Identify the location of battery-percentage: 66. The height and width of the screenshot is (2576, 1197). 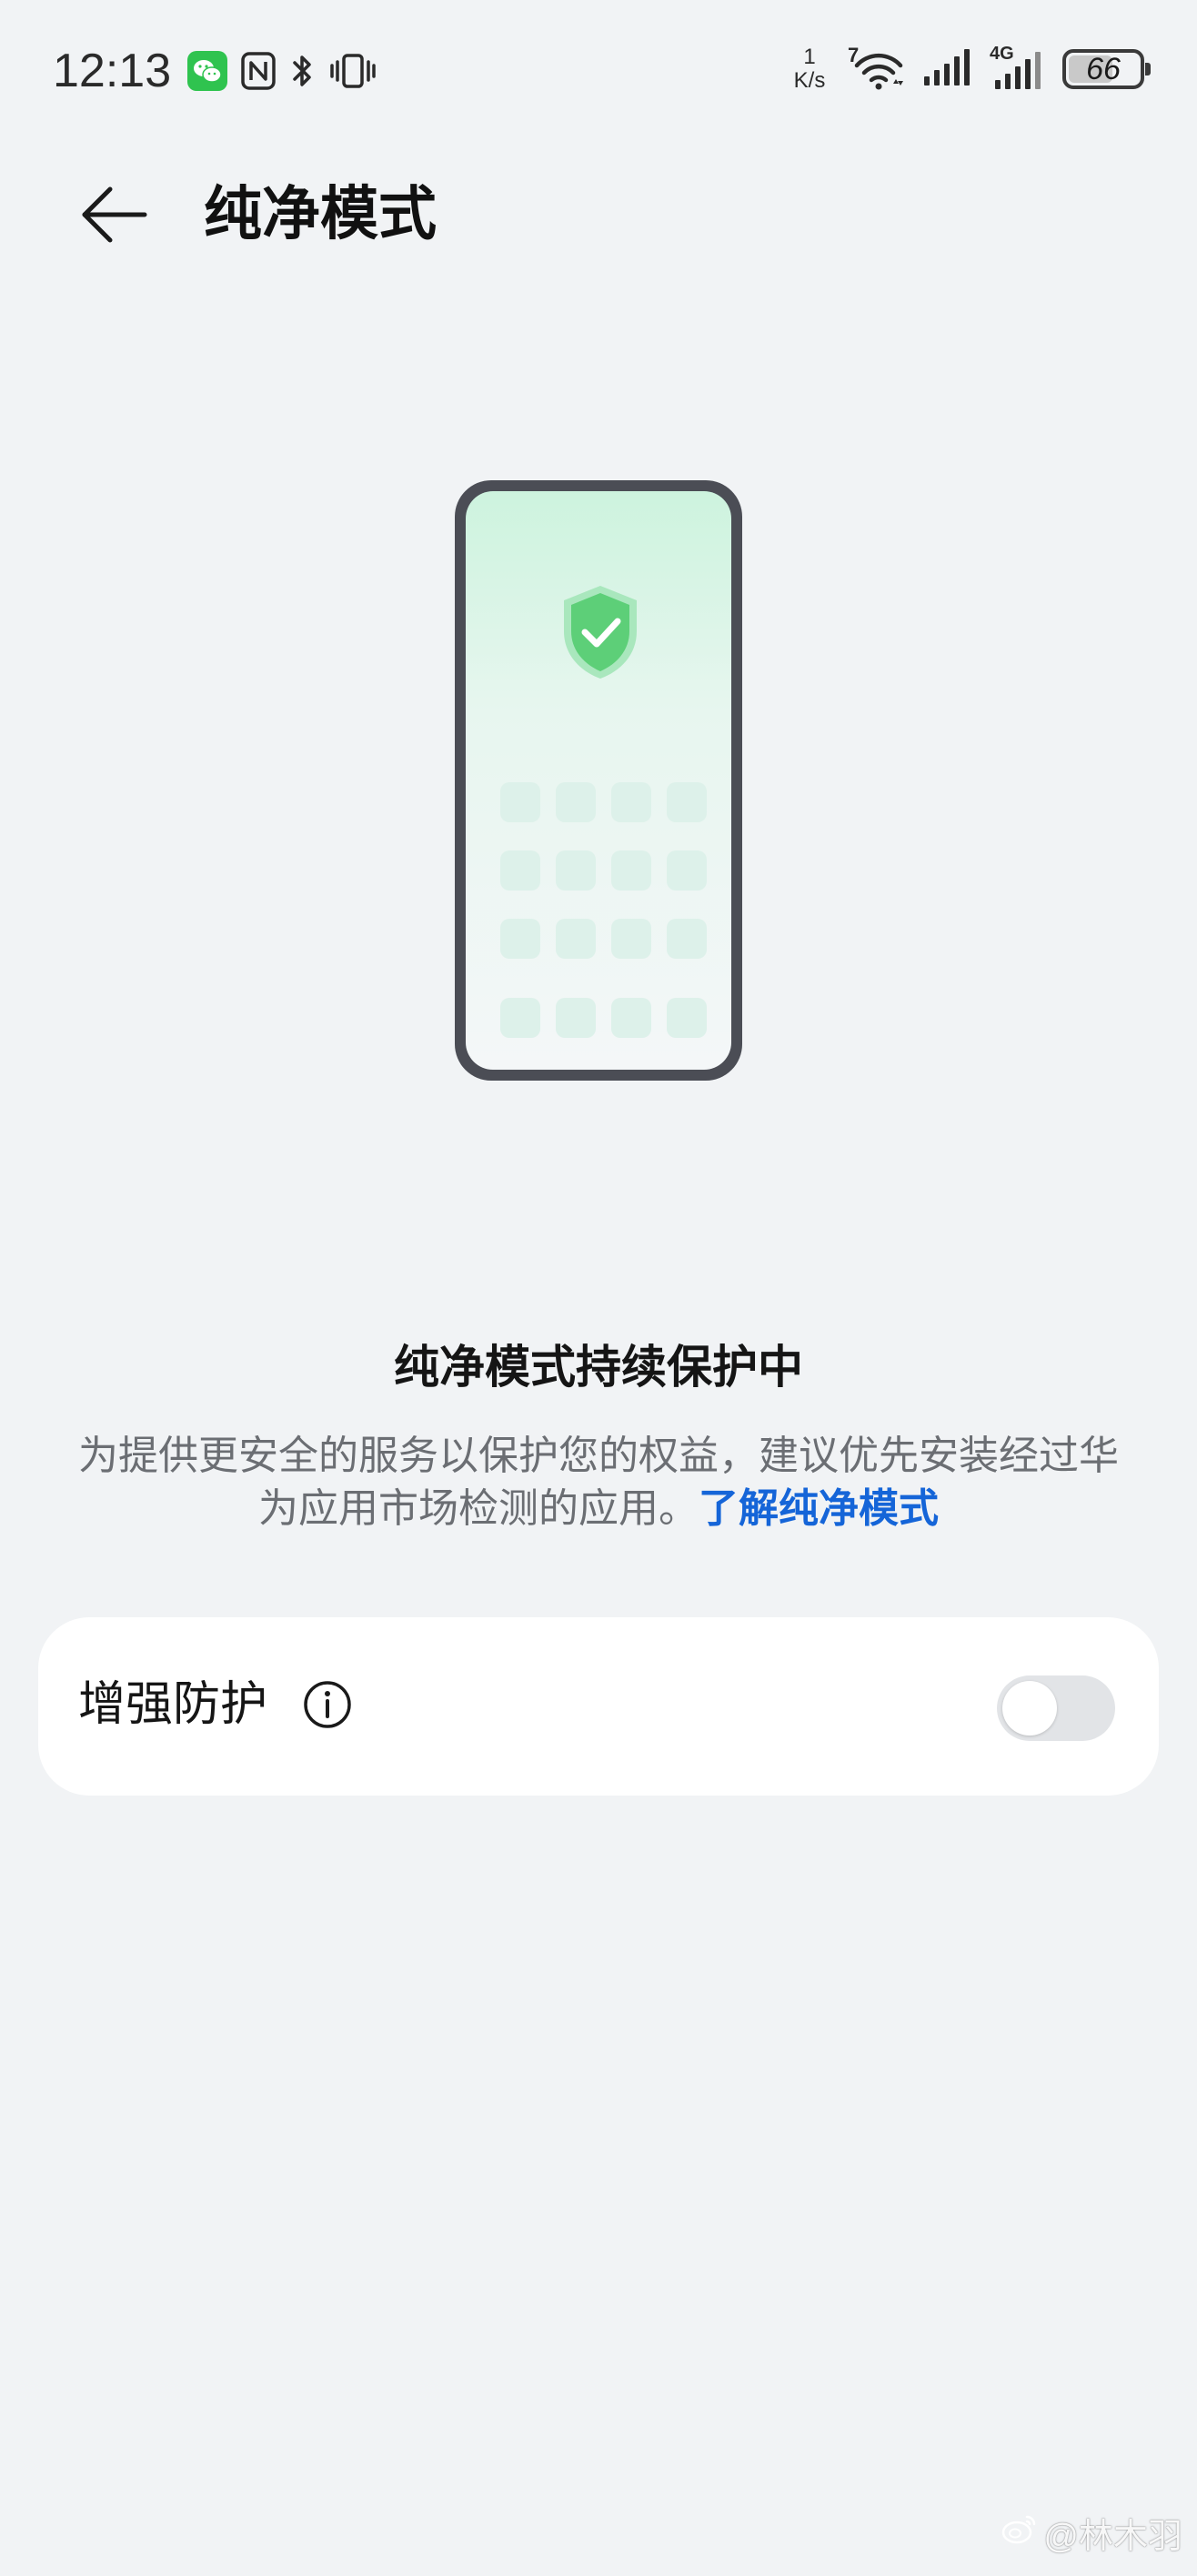
(1103, 68).